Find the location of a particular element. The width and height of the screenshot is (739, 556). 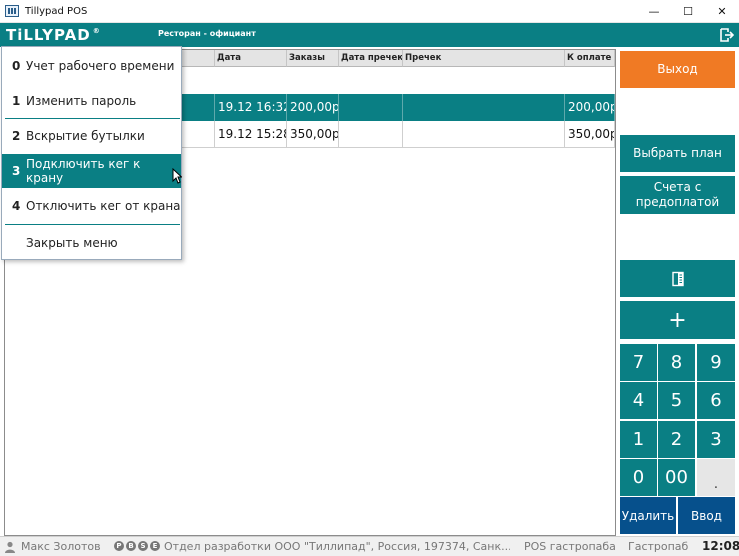

logo-text: TiLLYPAD is located at coordinates (48, 35).